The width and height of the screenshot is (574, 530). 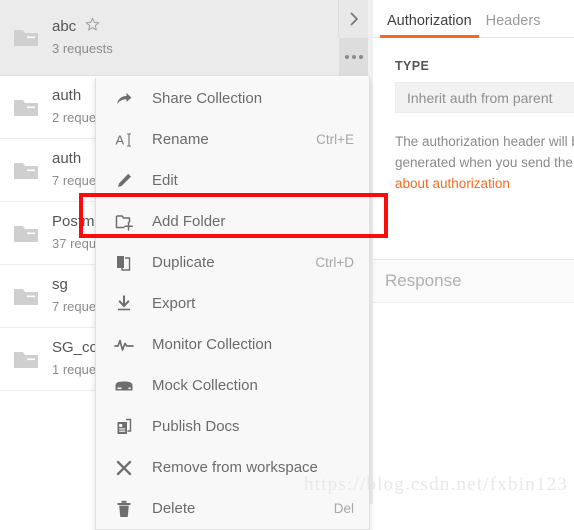 What do you see at coordinates (232, 139) in the screenshot?
I see `menu-item-rename: A Rename Ctrl+E` at bounding box center [232, 139].